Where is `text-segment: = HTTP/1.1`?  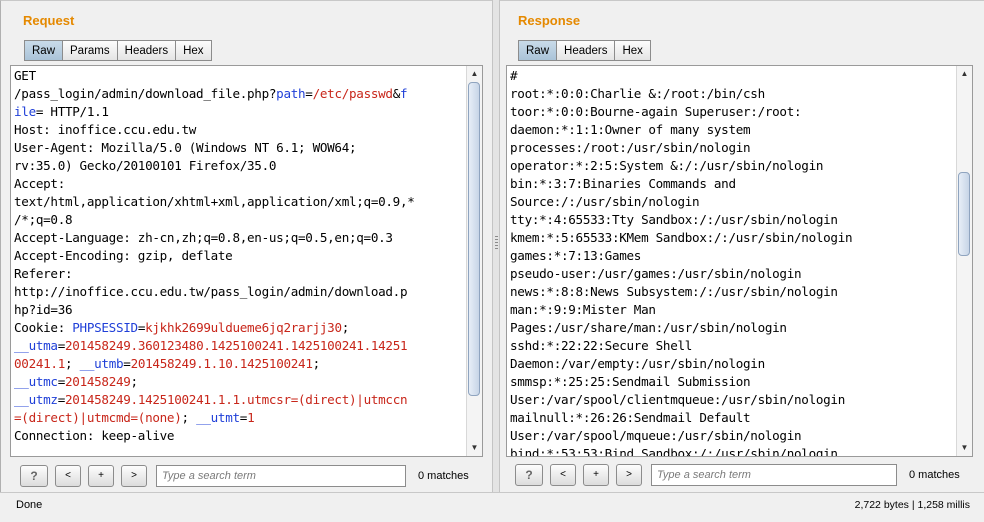 text-segment: = HTTP/1.1 is located at coordinates (72, 111).